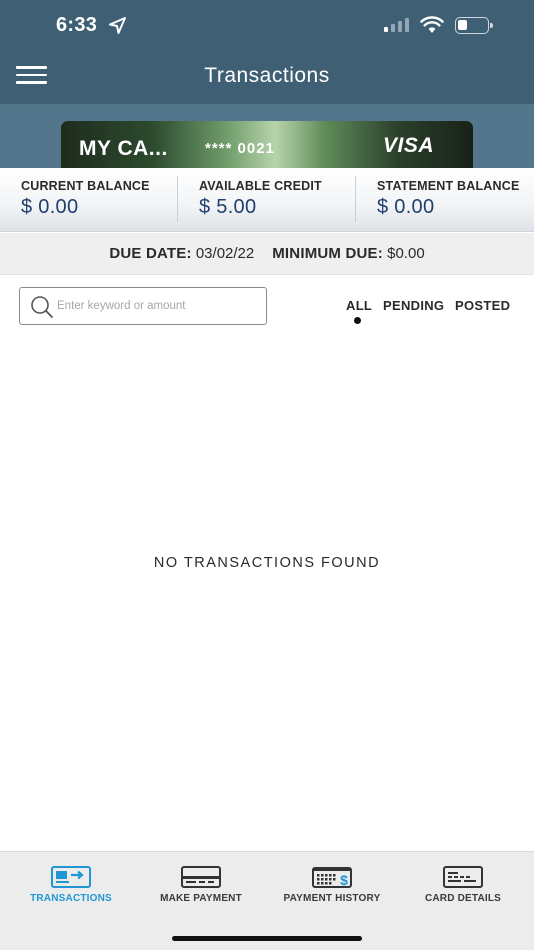 The width and height of the screenshot is (534, 950). I want to click on due-info: DUE DATE: 03/02/22 MINIMUM DUE: $0.00, so click(267, 254).